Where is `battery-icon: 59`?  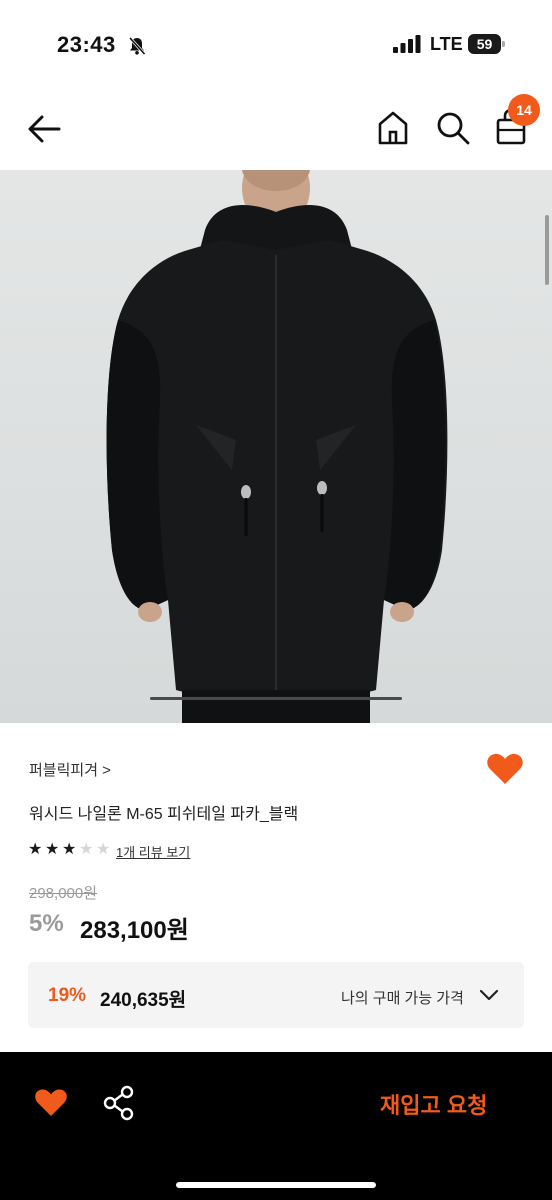
battery-icon: 59 is located at coordinates (486, 44).